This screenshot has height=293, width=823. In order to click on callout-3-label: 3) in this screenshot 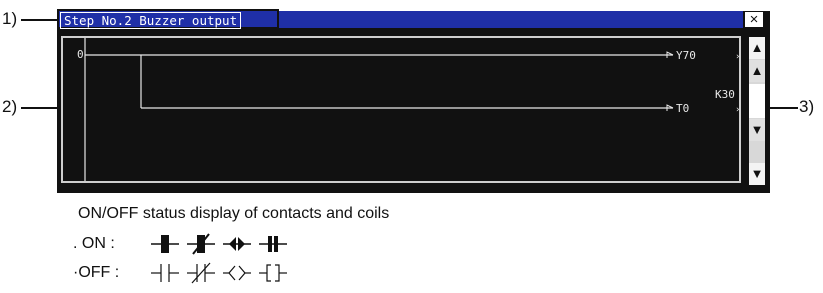, I will do `click(807, 106)`.